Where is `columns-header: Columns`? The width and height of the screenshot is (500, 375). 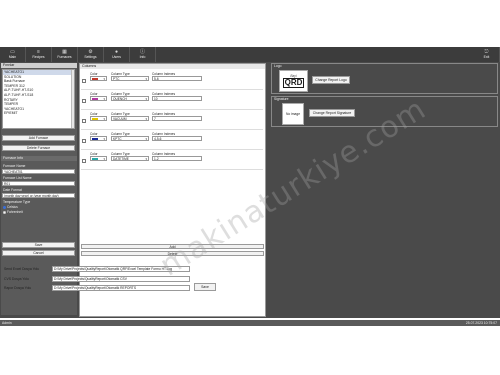
columns-header: Columns is located at coordinates (172, 66).